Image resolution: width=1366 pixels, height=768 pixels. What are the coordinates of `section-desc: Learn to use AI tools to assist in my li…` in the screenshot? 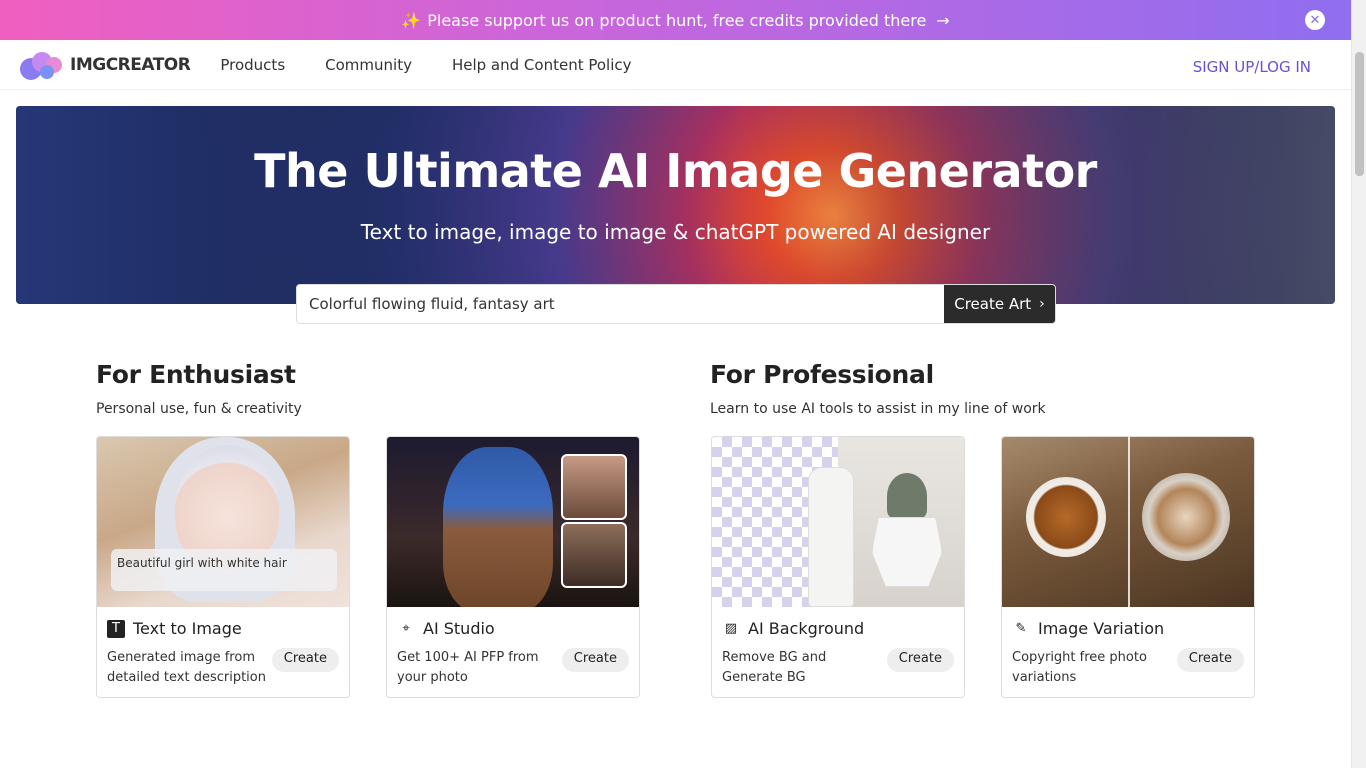 It's located at (878, 409).